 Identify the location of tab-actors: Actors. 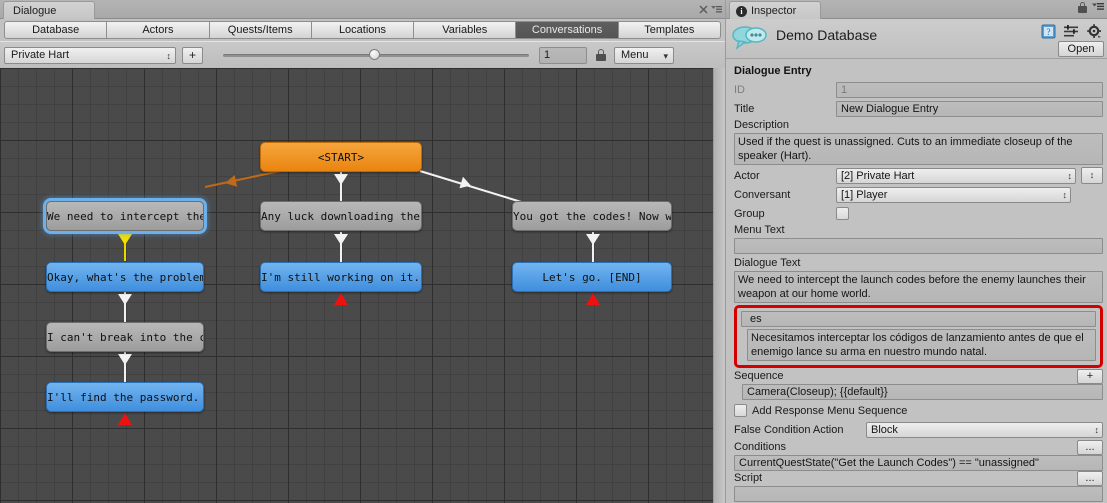
(158, 30).